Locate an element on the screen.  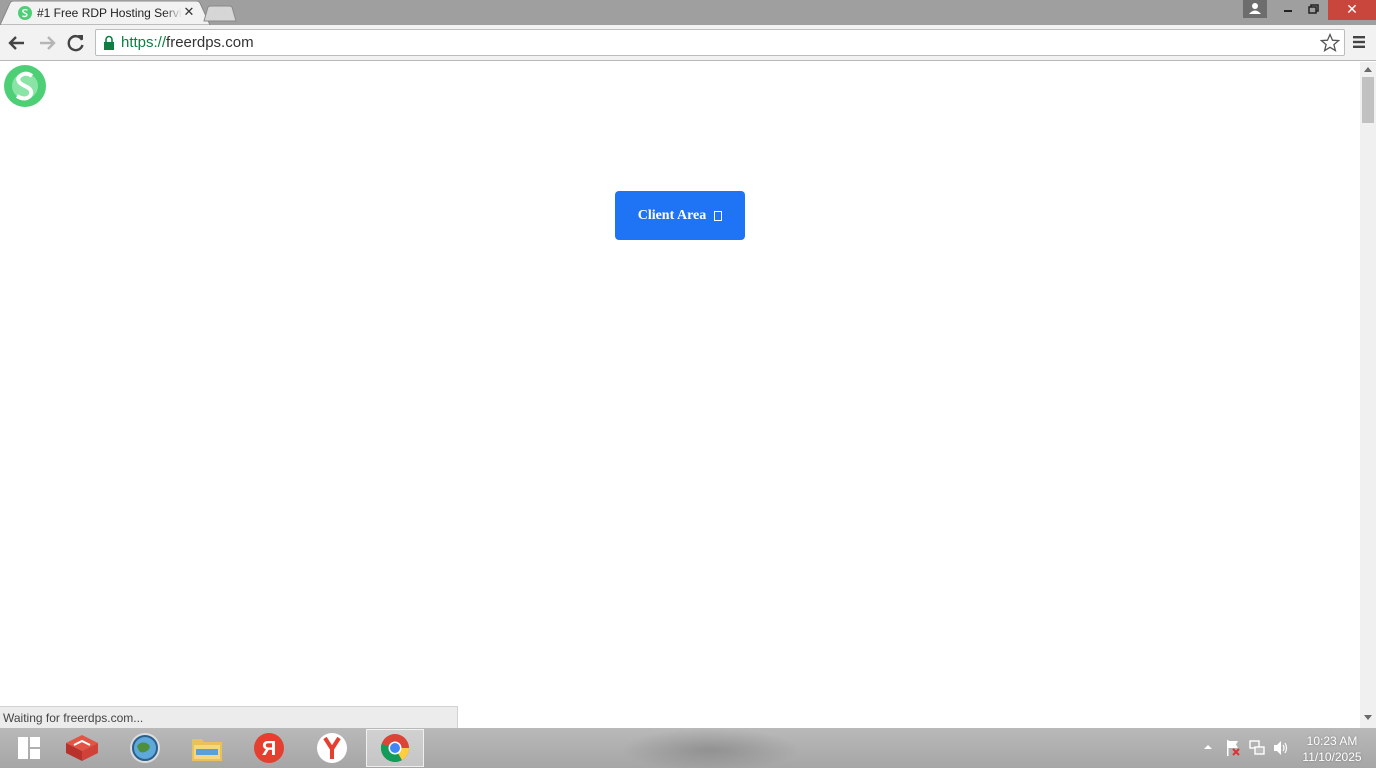
taskbar-yandex is located at coordinates (332, 748).